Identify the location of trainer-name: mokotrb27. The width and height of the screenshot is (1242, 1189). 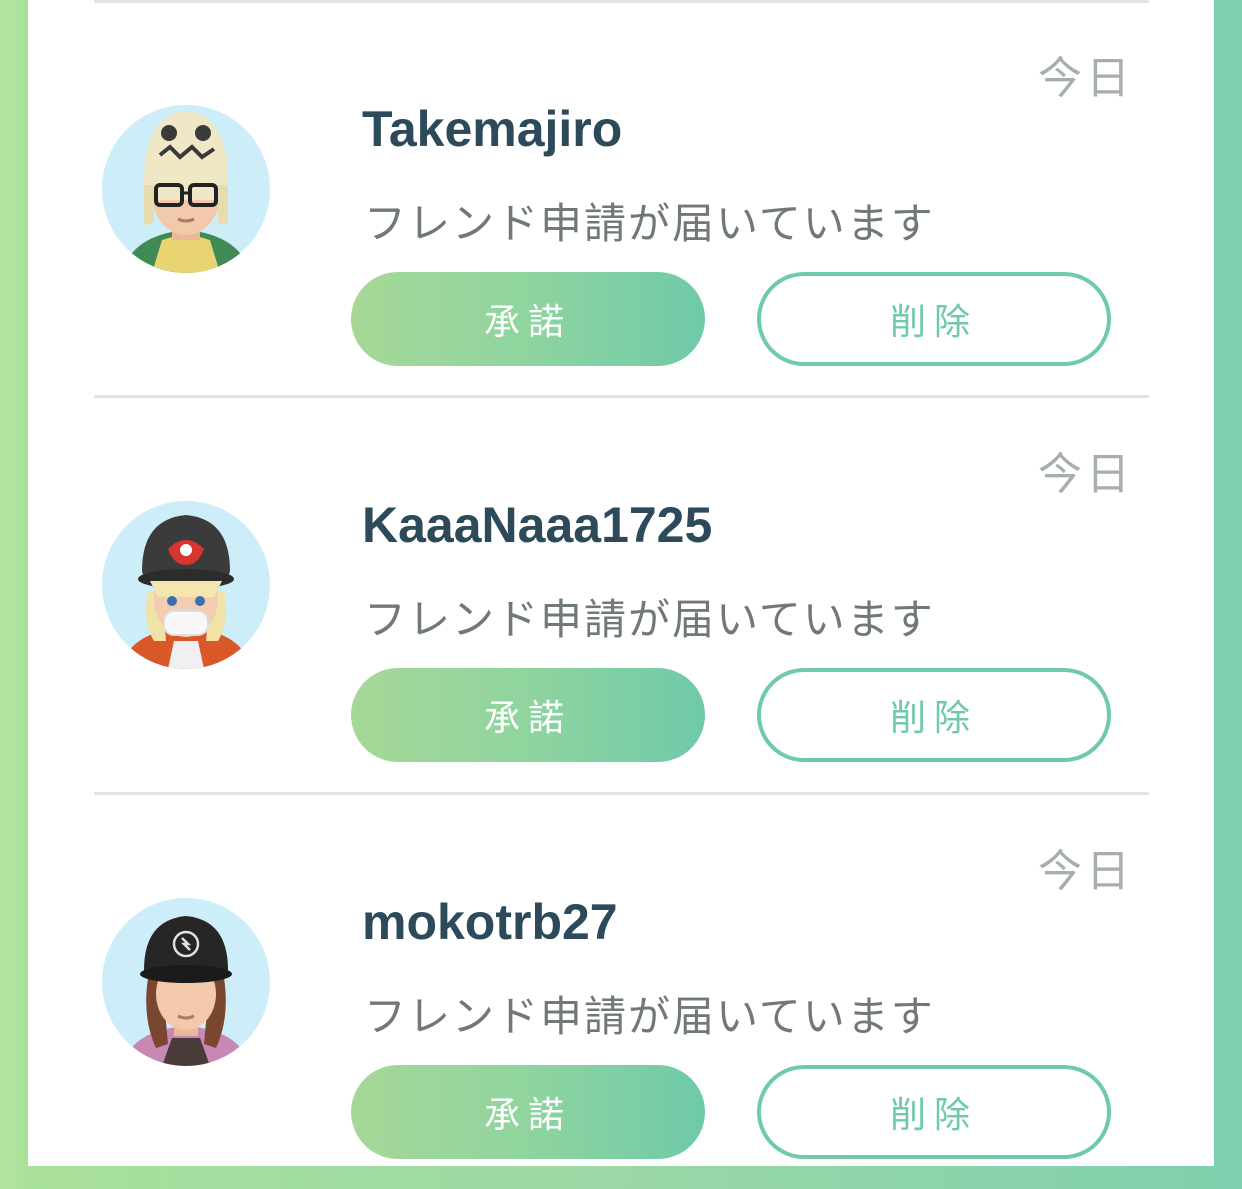
(490, 922).